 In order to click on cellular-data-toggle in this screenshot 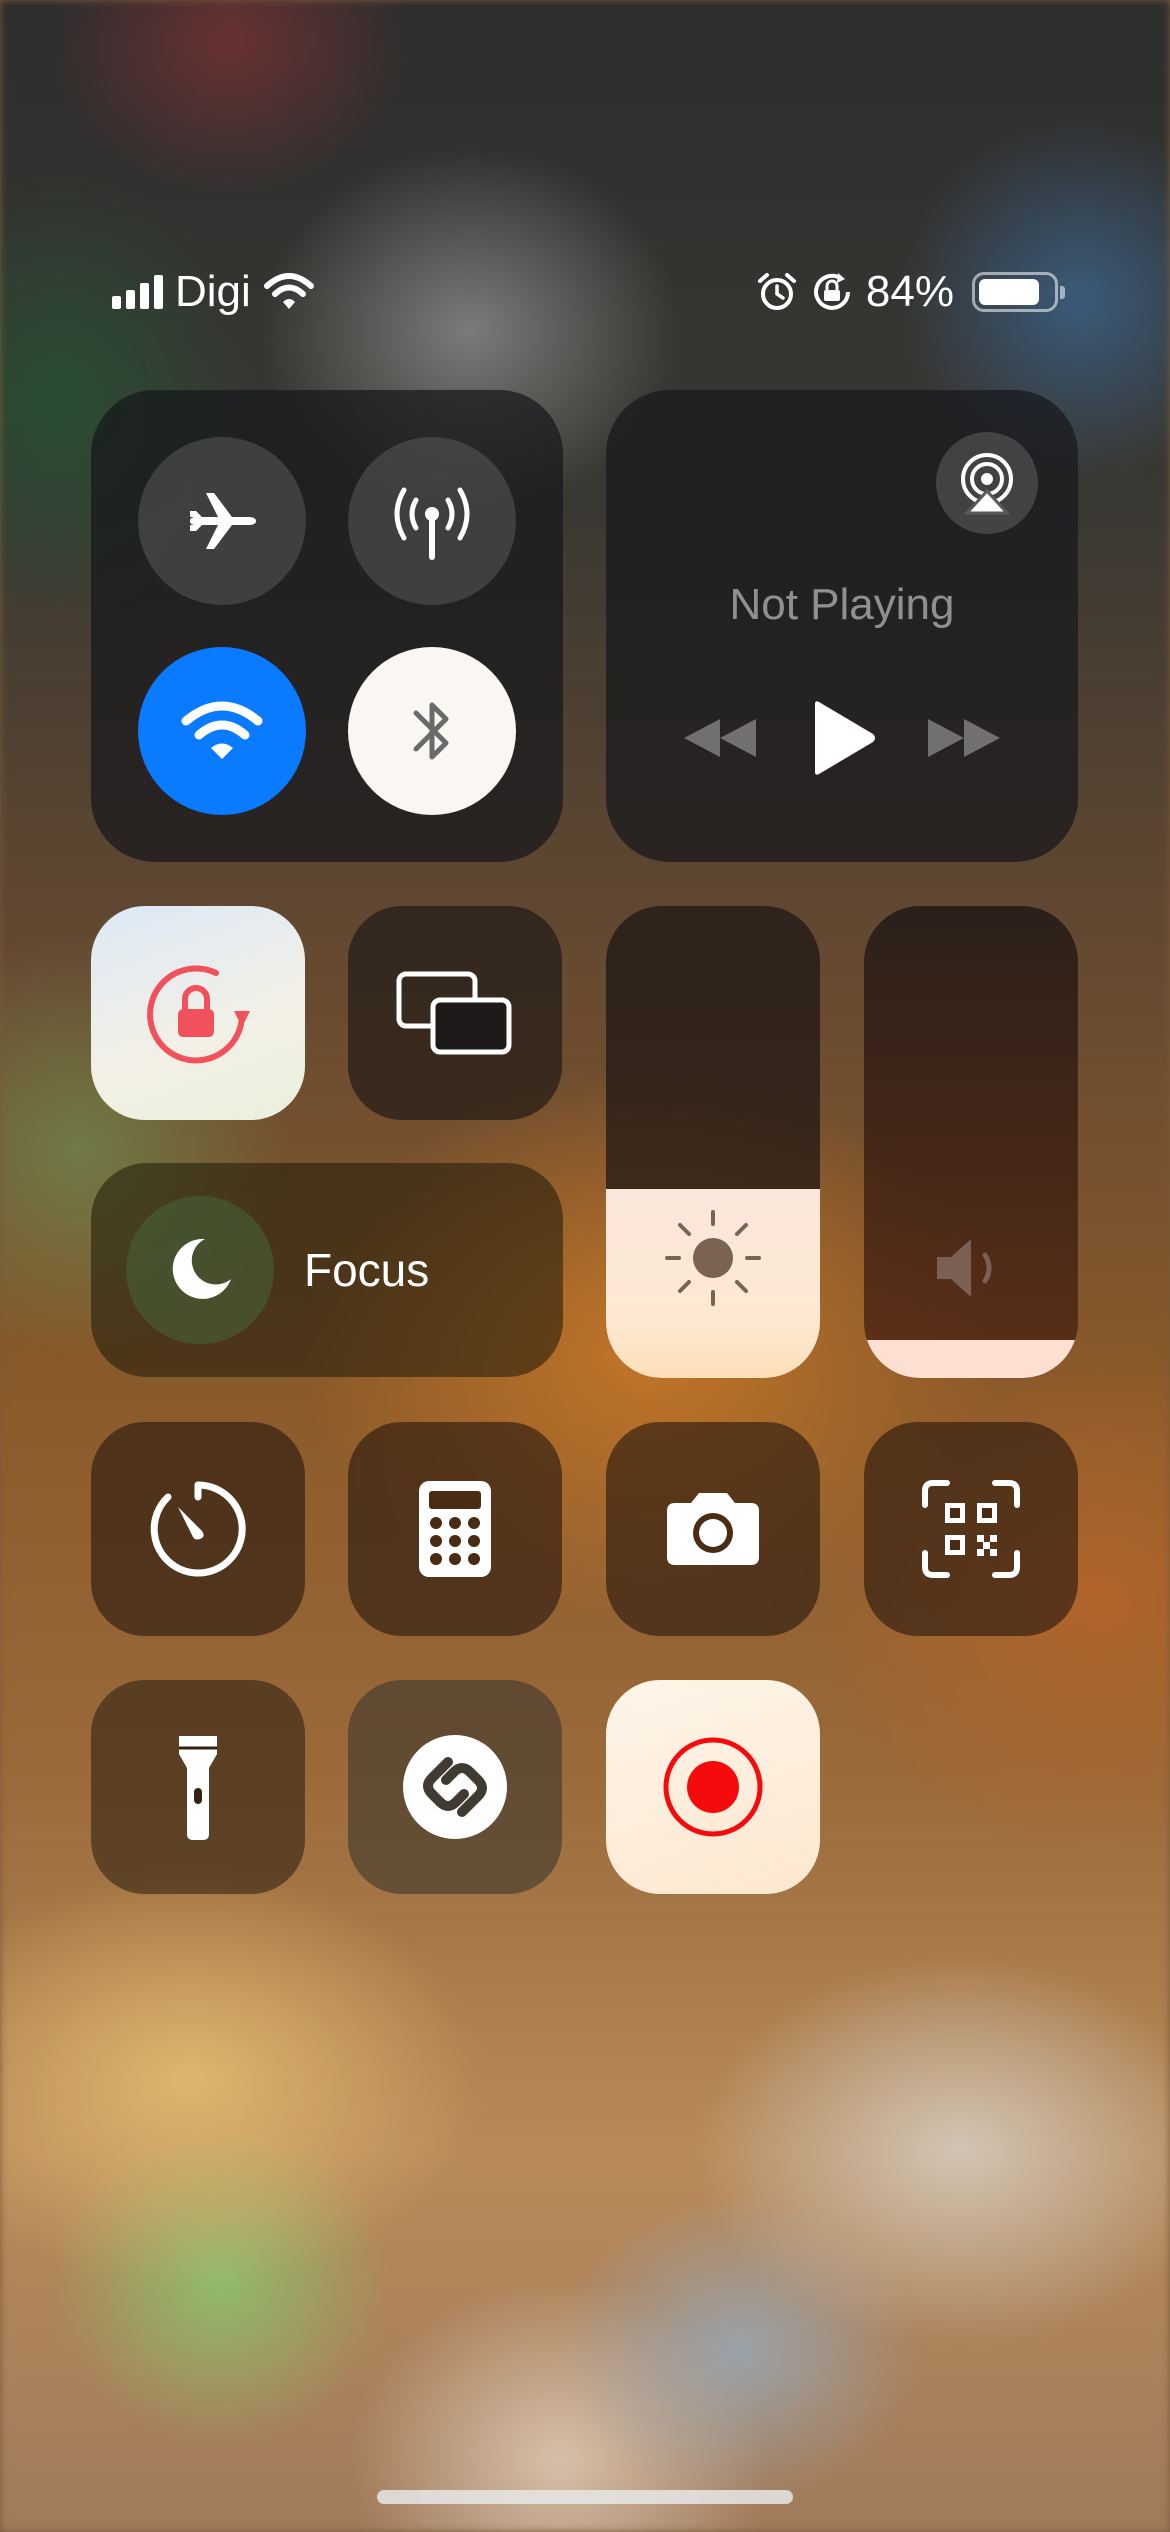, I will do `click(432, 521)`.